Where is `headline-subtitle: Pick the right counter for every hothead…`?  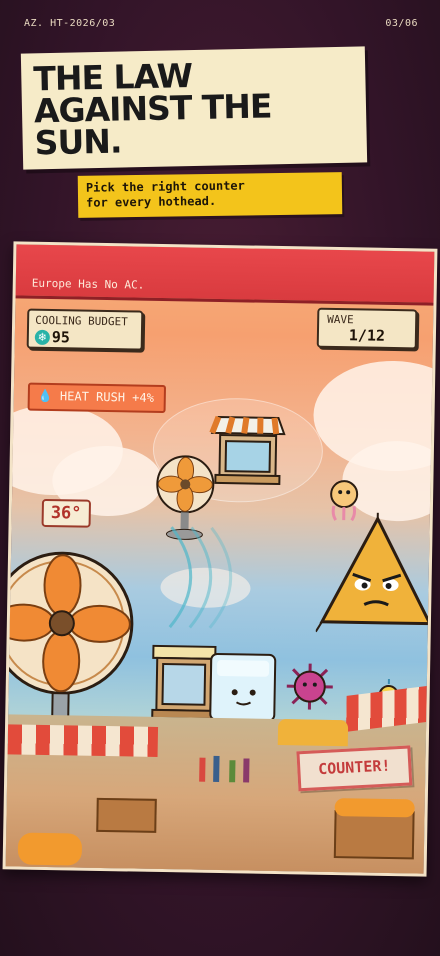
headline-subtitle: Pick the right counter for every hothead… is located at coordinates (165, 194).